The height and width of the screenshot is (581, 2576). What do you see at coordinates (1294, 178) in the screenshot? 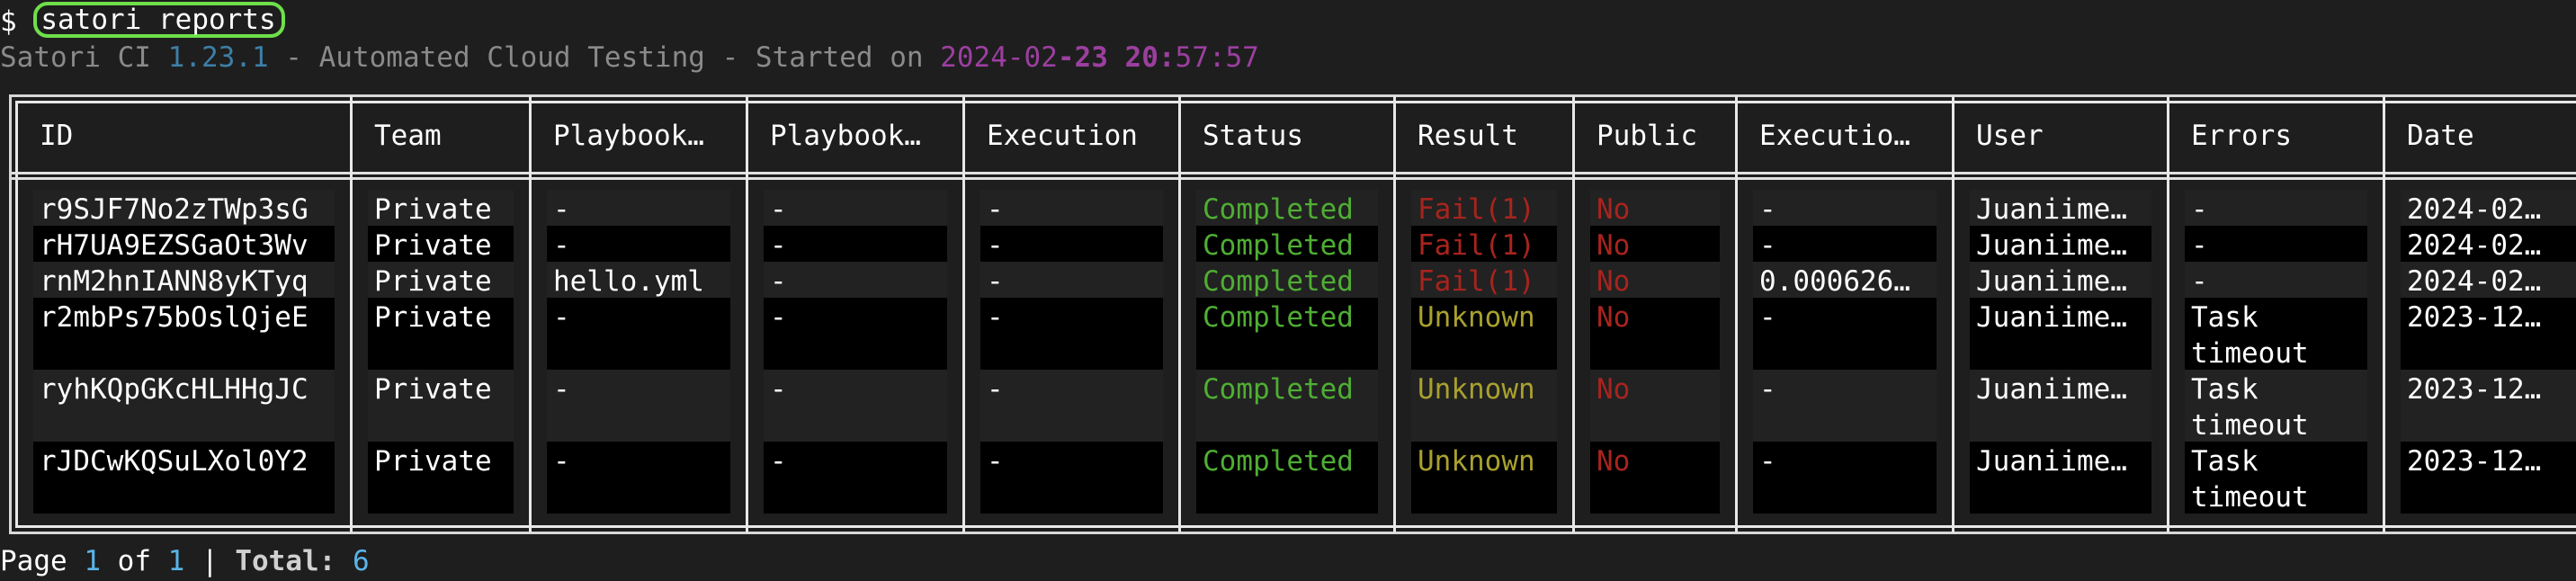
I see `header-separator` at bounding box center [1294, 178].